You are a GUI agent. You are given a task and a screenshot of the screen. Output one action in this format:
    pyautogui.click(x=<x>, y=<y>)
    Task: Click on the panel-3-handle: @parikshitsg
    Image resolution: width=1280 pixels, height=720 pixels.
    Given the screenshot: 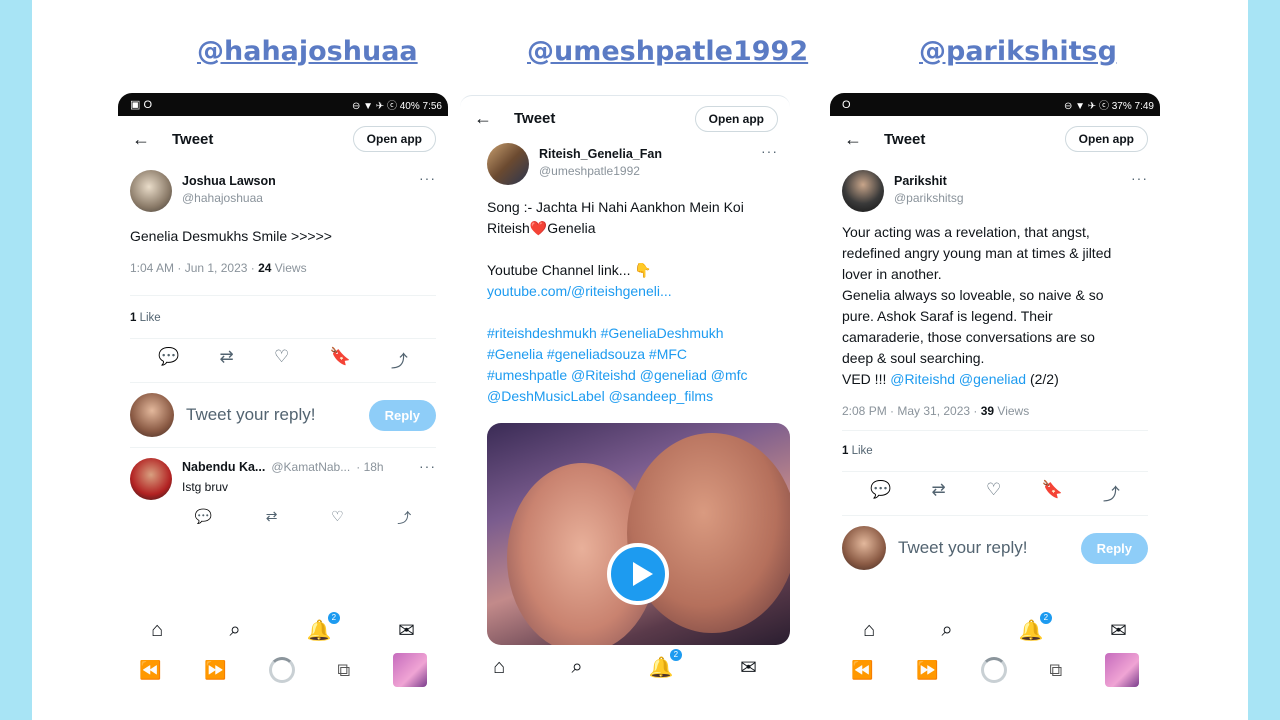 What is the action you would take?
    pyautogui.click(x=1018, y=51)
    